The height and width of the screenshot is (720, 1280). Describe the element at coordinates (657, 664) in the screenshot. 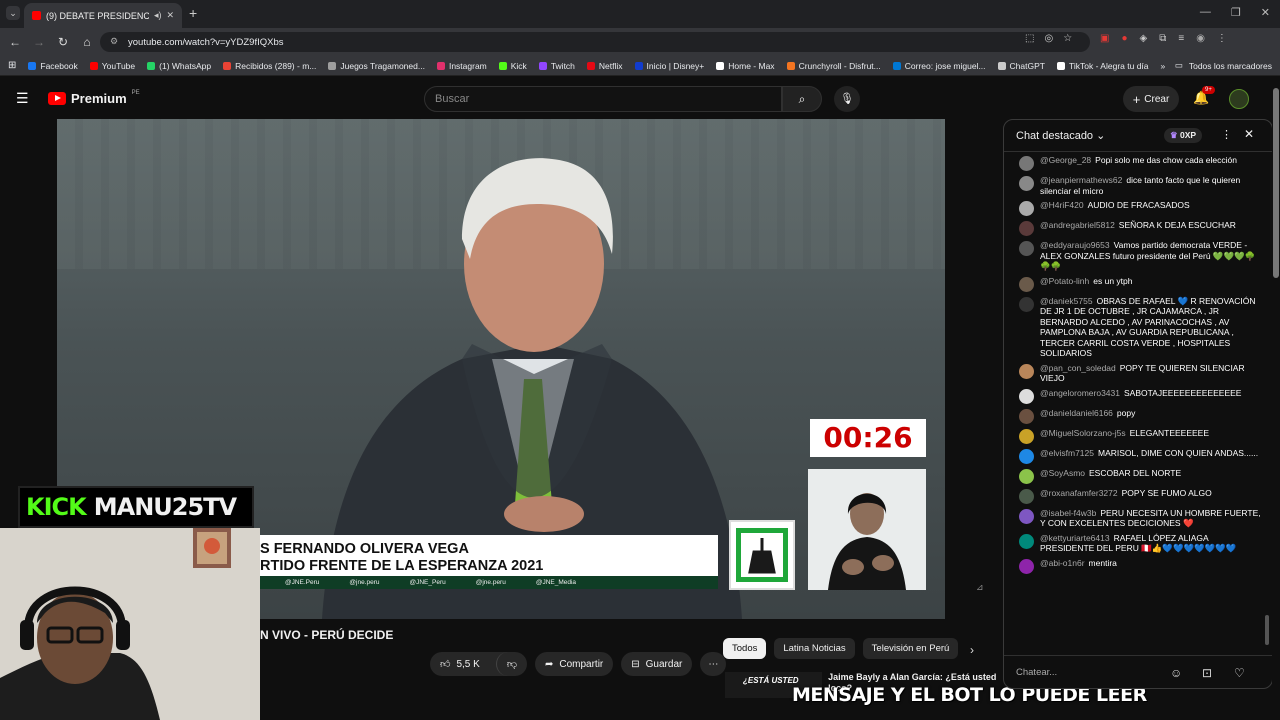

I see `save-button: ⊟ Guardar` at that location.